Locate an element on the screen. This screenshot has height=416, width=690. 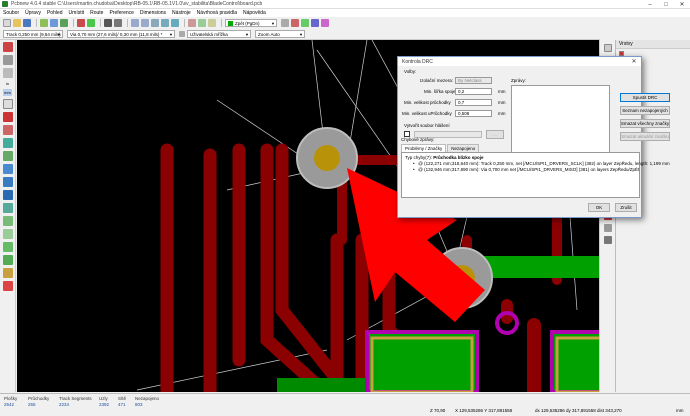
menu-pohled: Pohled is located at coordinates (55, 13).